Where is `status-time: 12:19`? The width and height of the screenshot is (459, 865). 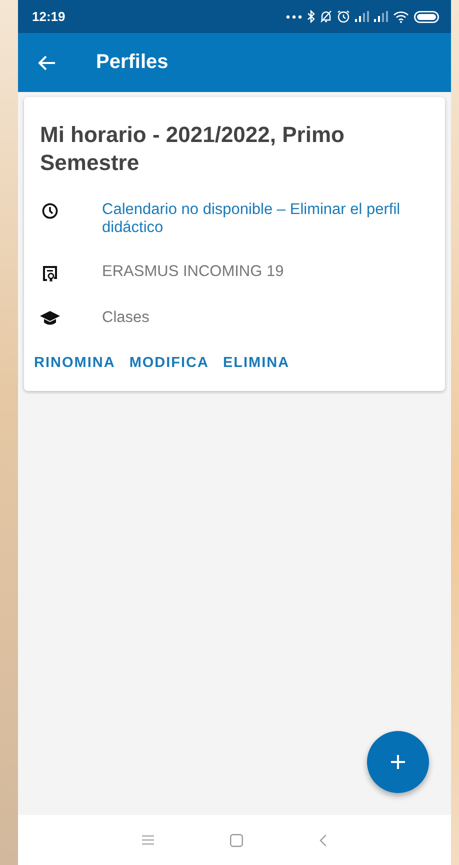 status-time: 12:19 is located at coordinates (49, 16).